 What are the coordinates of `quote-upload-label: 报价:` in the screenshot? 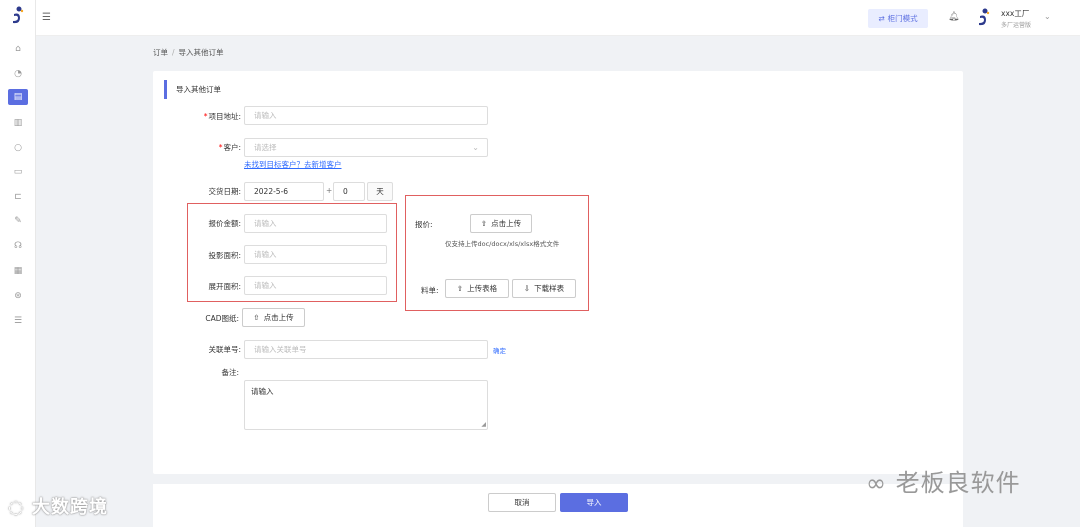 It's located at (424, 224).